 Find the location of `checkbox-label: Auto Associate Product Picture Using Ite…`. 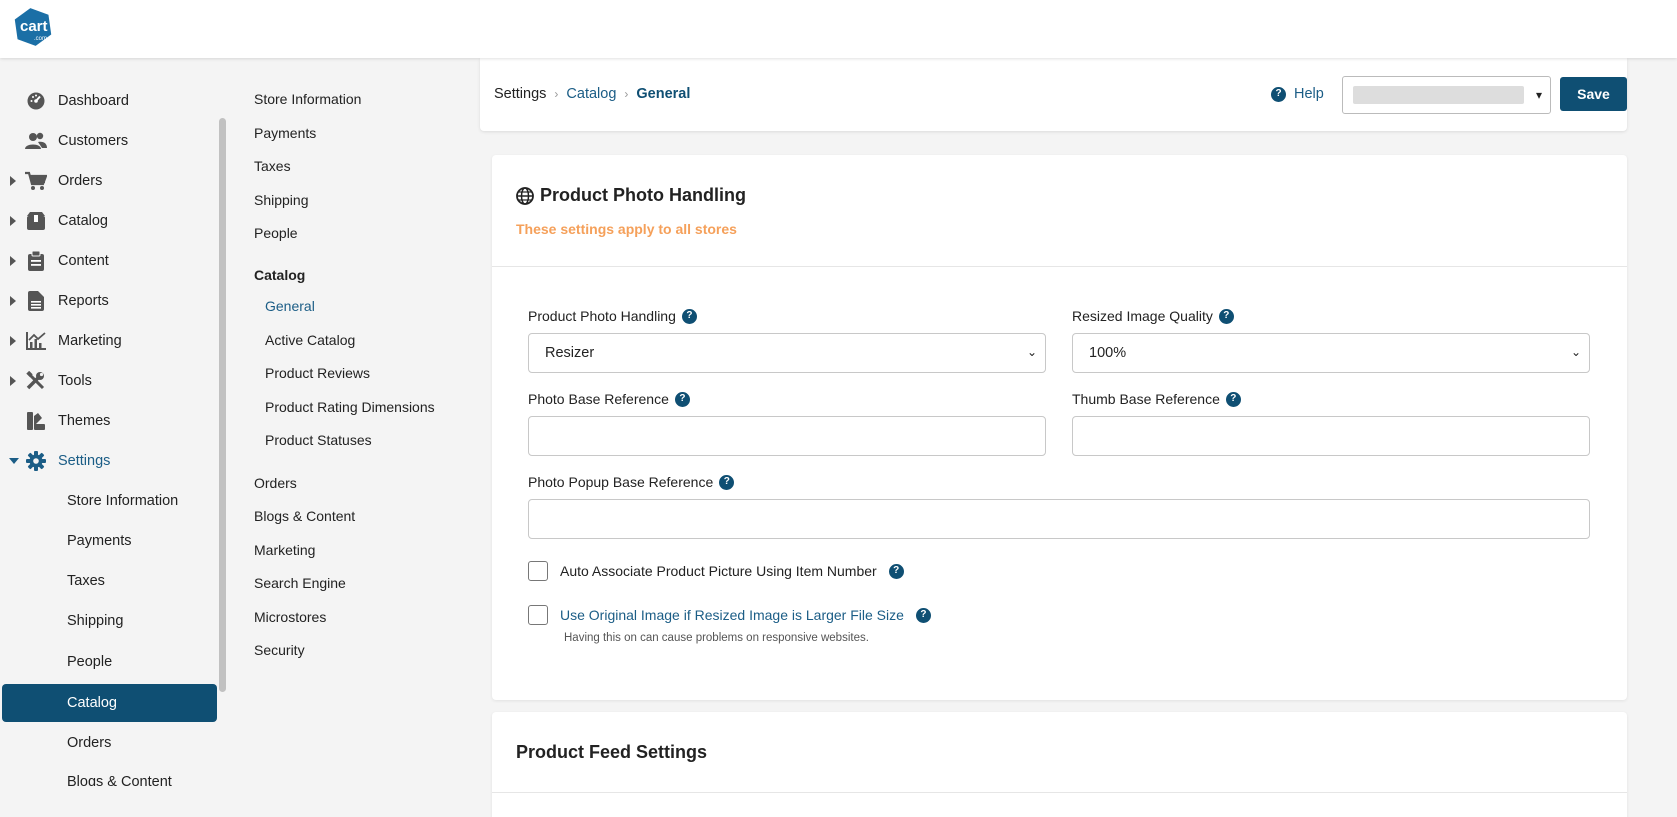

checkbox-label: Auto Associate Product Picture Using Ite… is located at coordinates (718, 571).